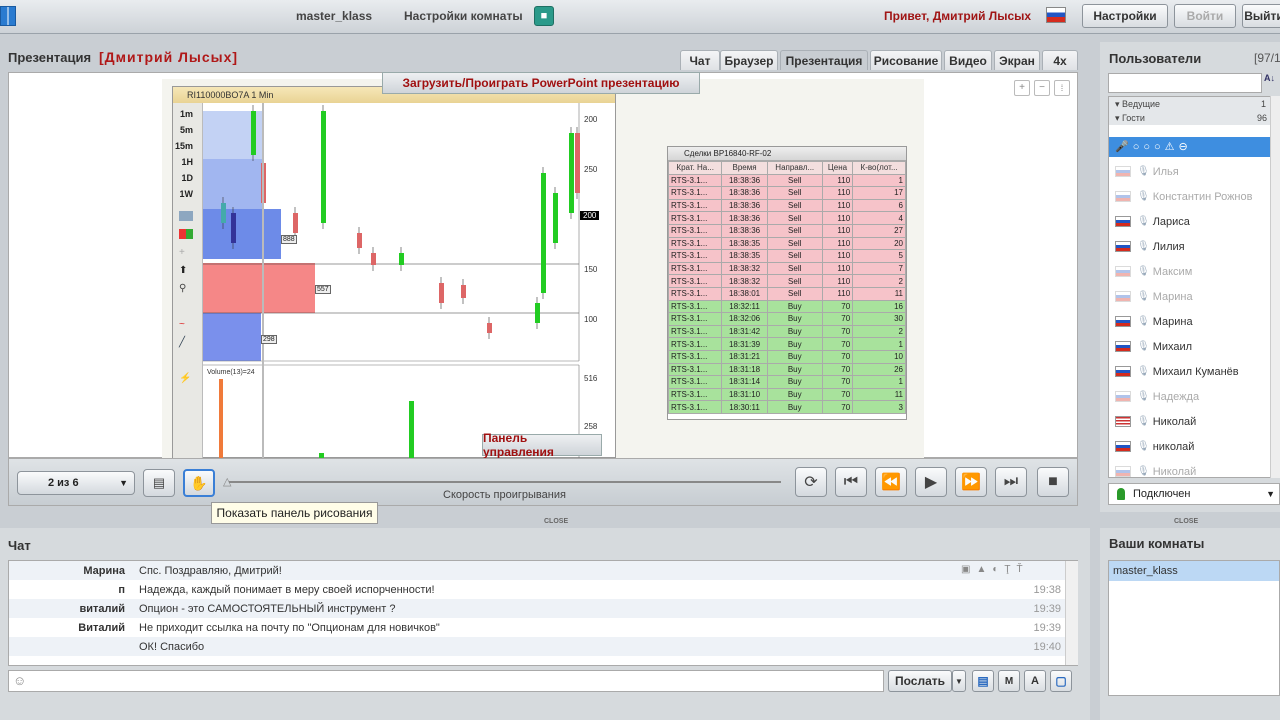 This screenshot has height=720, width=1280. Describe the element at coordinates (1194, 446) in the screenshot. I see `user-item: 🎙 николай` at that location.